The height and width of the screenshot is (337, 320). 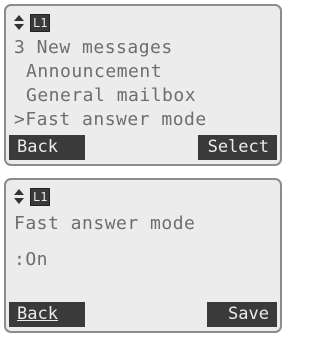 What do you see at coordinates (105, 223) in the screenshot?
I see `setting-title: Fast answer mode` at bounding box center [105, 223].